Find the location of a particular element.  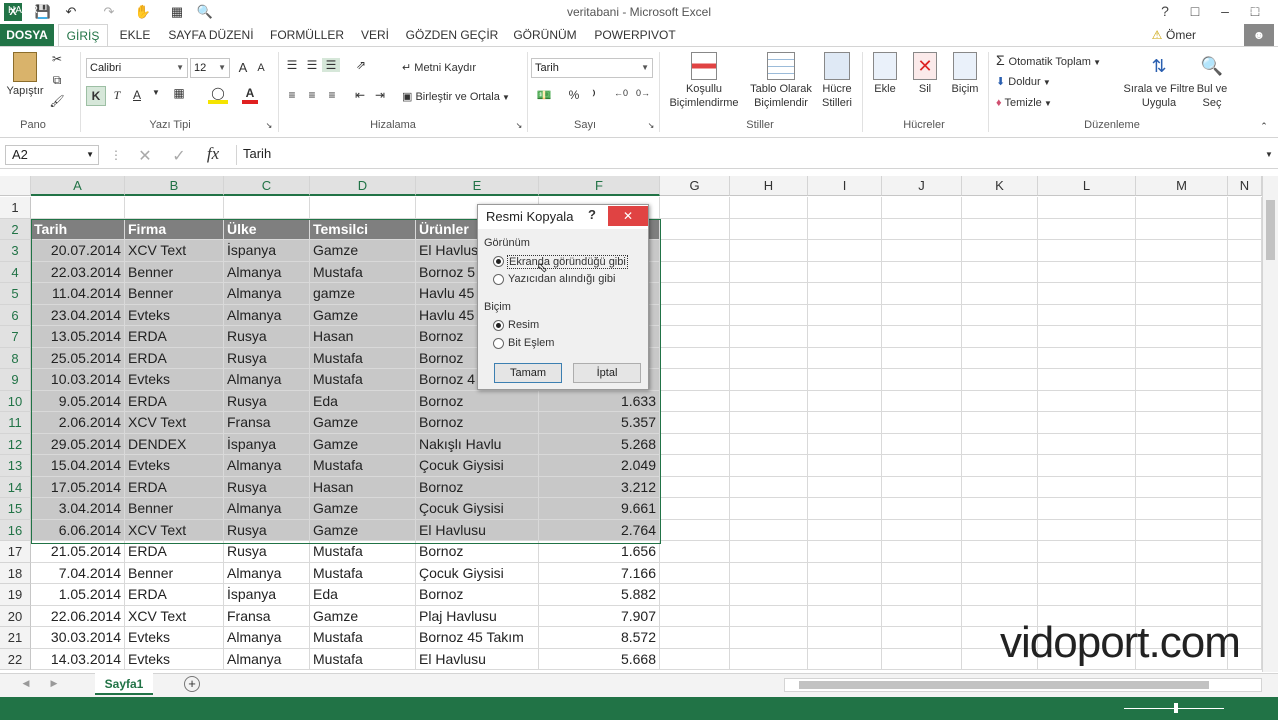

radio-bitmap is located at coordinates (498, 343).